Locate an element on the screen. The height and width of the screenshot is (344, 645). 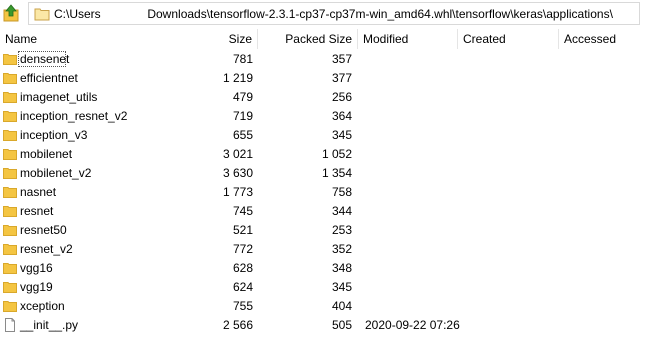
file-name: xception is located at coordinates (42, 306).